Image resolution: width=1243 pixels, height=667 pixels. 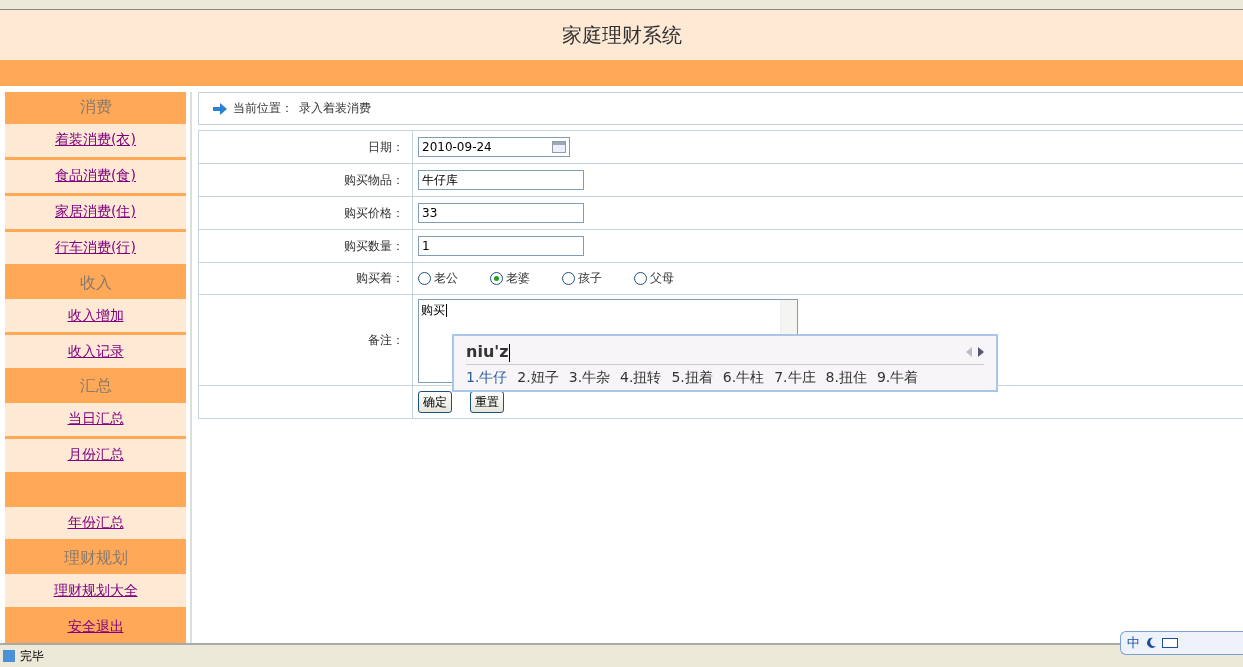 What do you see at coordinates (335, 108) in the screenshot?
I see `breadcrumb-value: 录入着装消费` at bounding box center [335, 108].